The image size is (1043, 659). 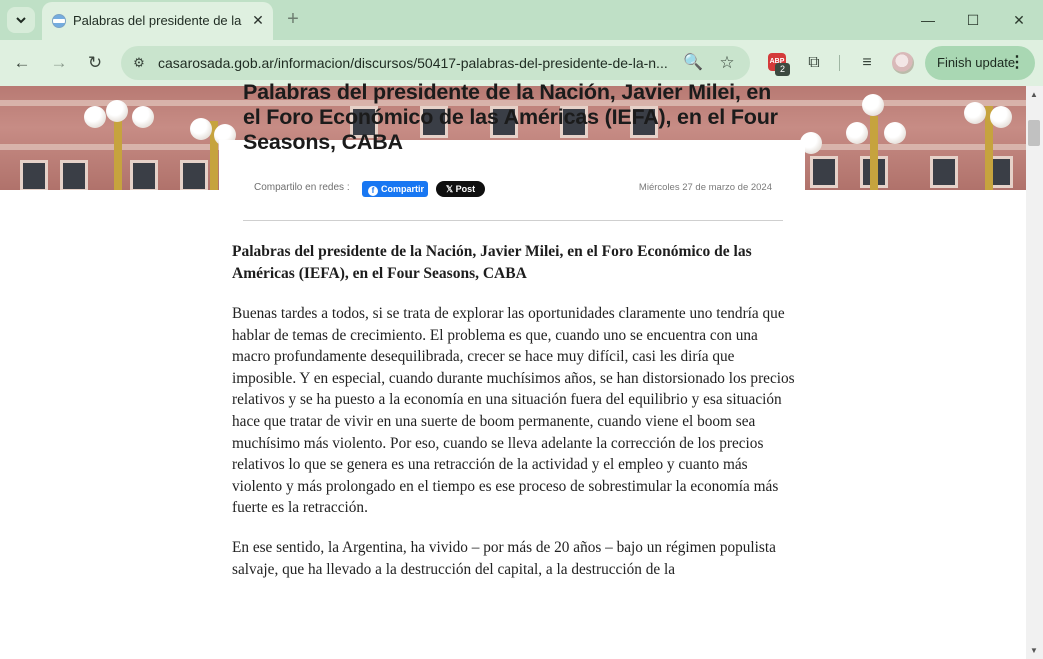 What do you see at coordinates (705, 187) in the screenshot?
I see `publish-date: Miércoles 27 de marzo de 2024` at bounding box center [705, 187].